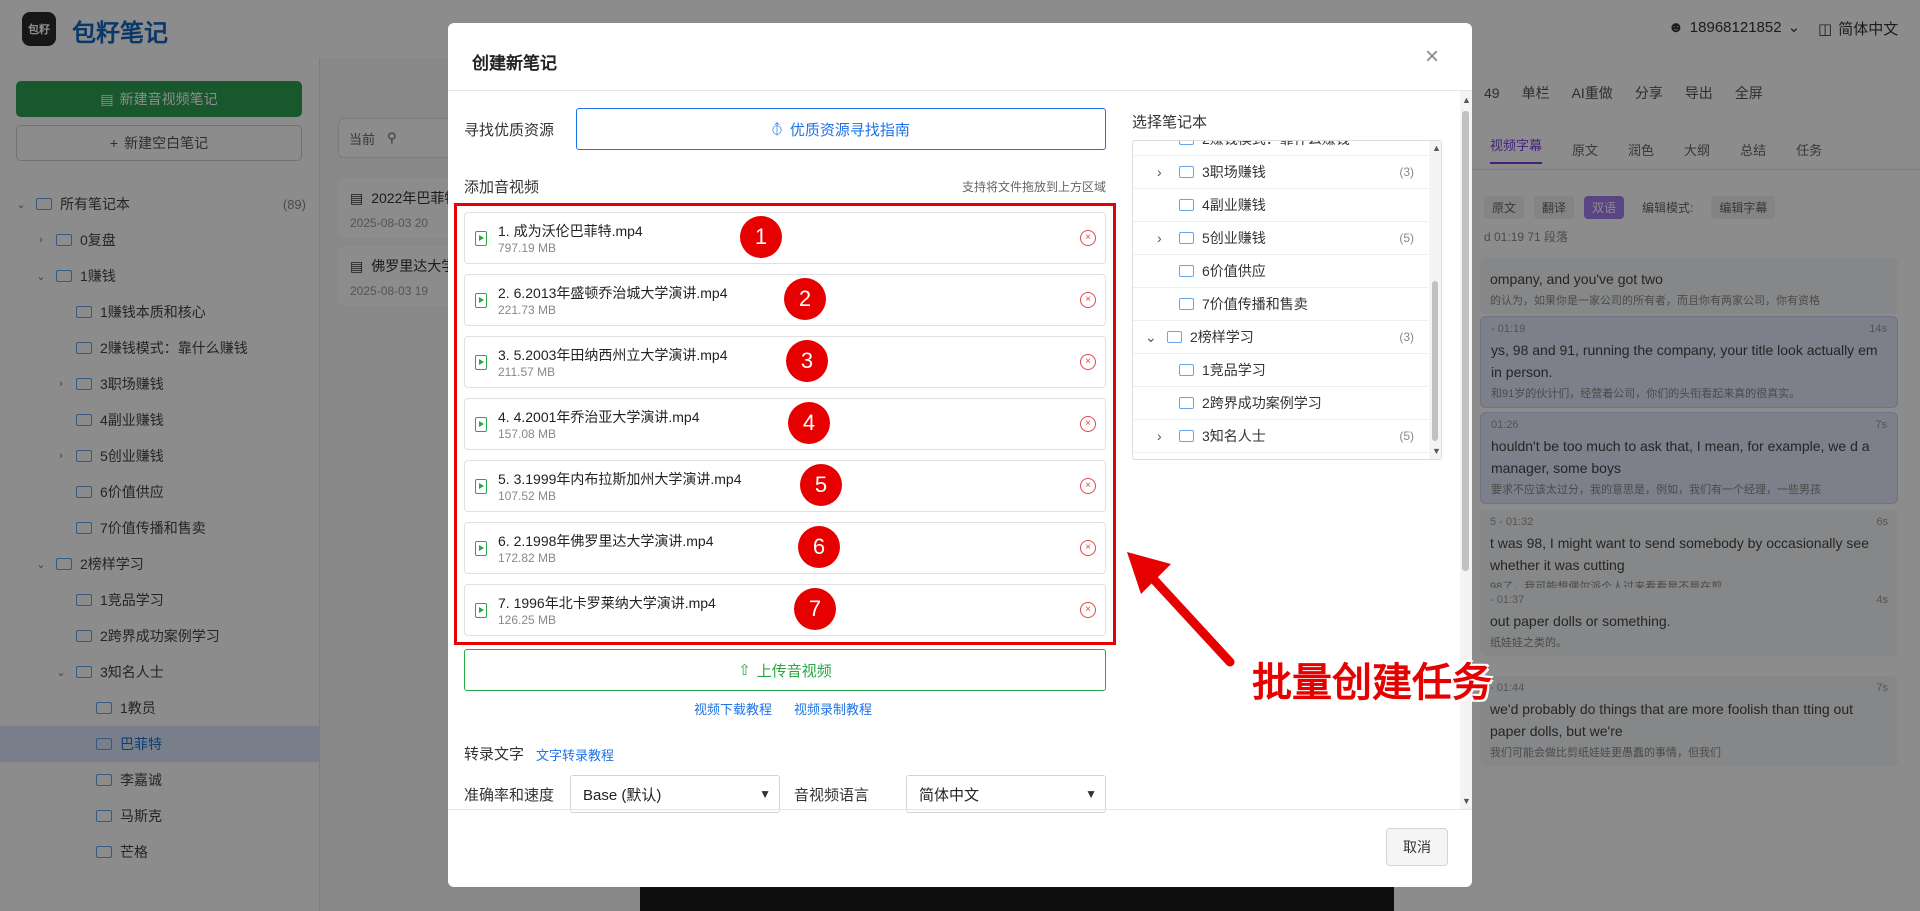 The width and height of the screenshot is (1920, 911). Describe the element at coordinates (1372, 683) in the screenshot. I see `annotation-text: 批量创建任务` at that location.